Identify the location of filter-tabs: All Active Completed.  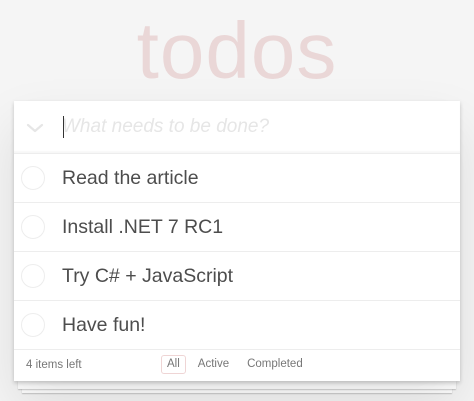
(235, 364).